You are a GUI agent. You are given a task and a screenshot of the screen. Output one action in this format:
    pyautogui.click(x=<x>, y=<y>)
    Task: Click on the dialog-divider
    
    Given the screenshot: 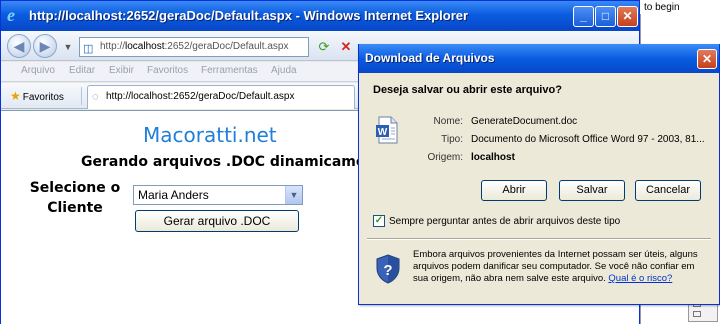 What is the action you would take?
    pyautogui.click(x=539, y=239)
    